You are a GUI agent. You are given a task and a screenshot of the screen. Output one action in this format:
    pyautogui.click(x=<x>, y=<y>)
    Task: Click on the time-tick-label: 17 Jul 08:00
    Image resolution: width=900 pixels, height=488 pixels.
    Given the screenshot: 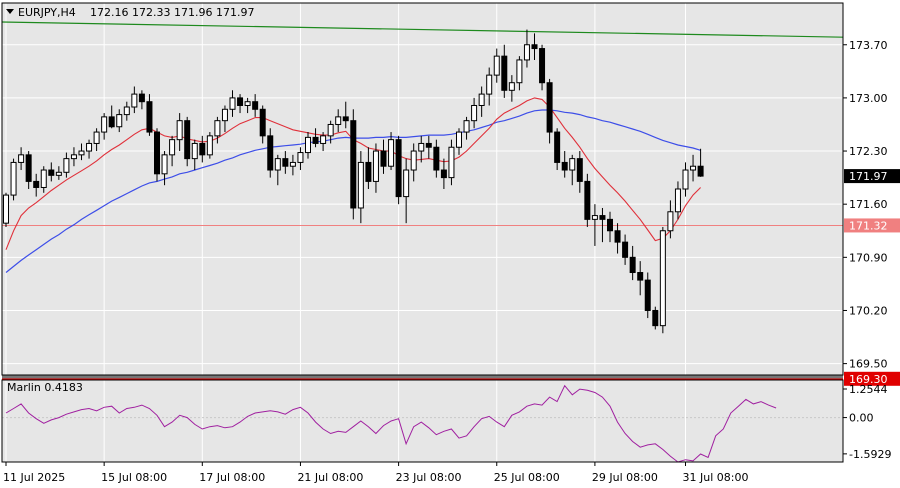 What is the action you would take?
    pyautogui.click(x=232, y=477)
    